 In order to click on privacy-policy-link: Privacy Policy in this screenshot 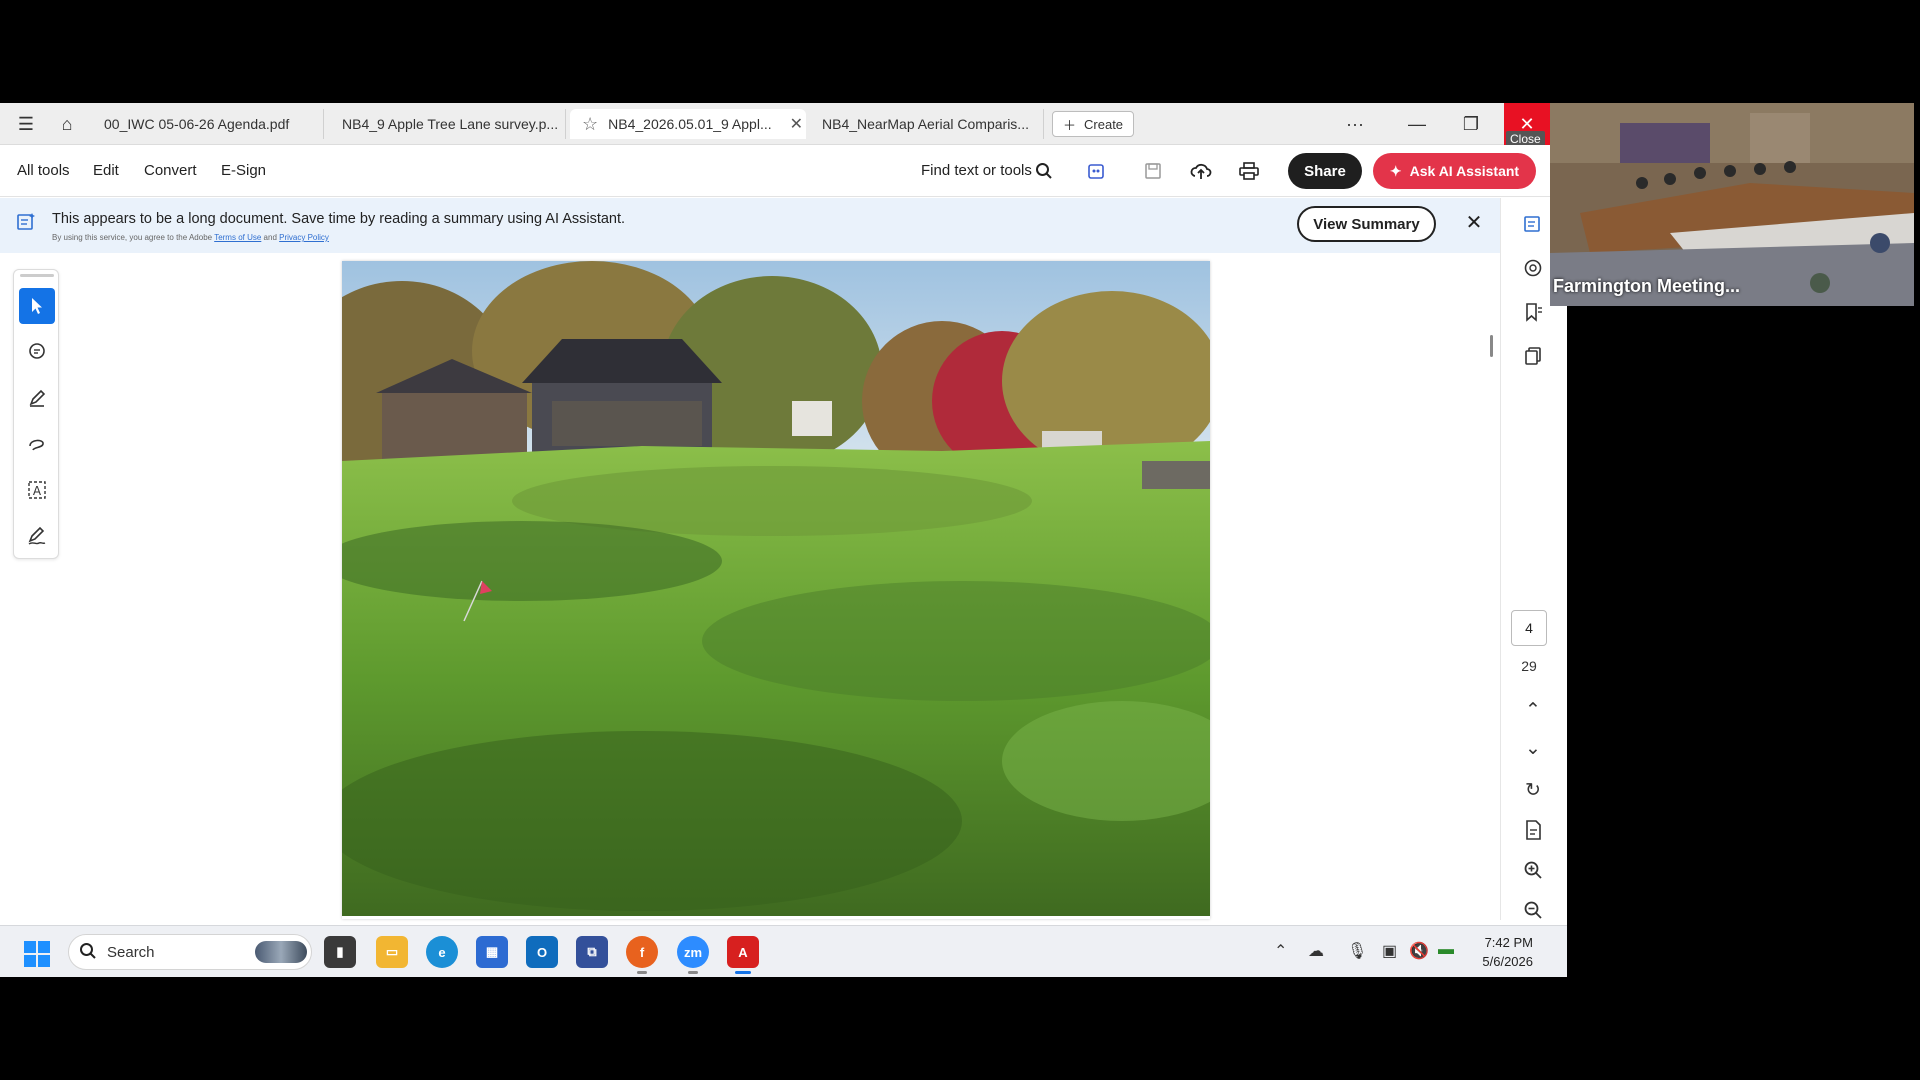, I will do `click(304, 237)`.